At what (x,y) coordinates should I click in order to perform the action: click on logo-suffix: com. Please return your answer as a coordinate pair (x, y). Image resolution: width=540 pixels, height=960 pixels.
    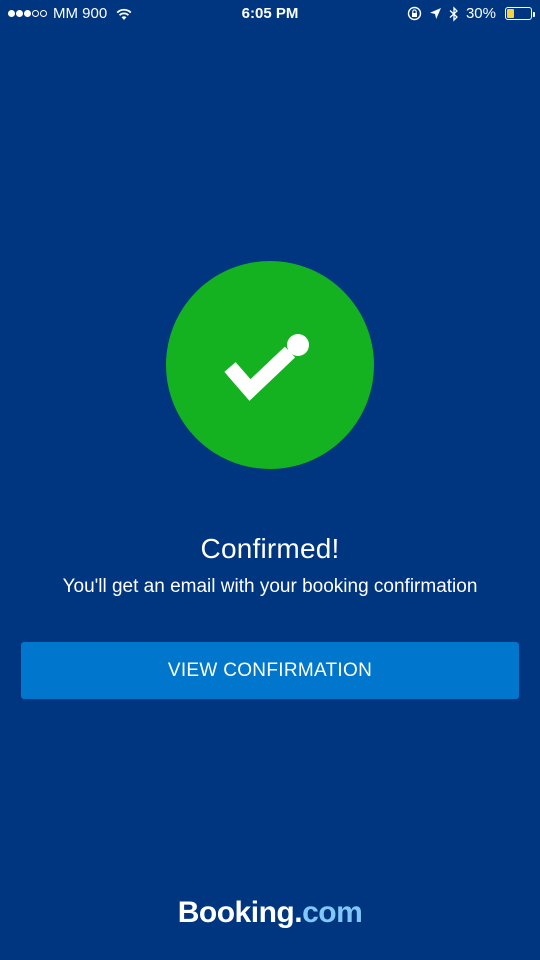
    Looking at the image, I should click on (332, 912).